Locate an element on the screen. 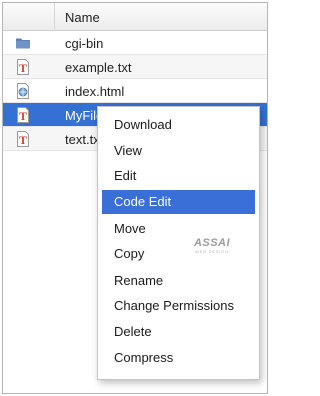  assai-watermark-logo: ASSAI WEB DESIGN is located at coordinates (212, 245).